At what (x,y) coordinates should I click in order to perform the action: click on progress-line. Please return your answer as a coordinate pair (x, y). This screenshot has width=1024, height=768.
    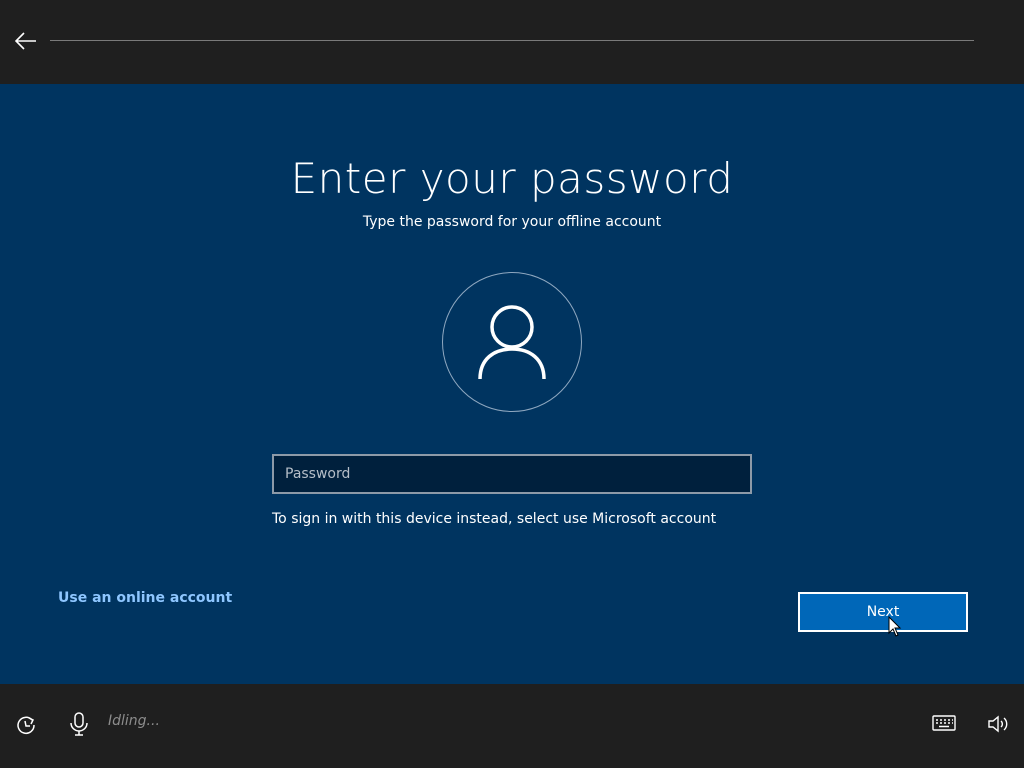
    Looking at the image, I should click on (512, 40).